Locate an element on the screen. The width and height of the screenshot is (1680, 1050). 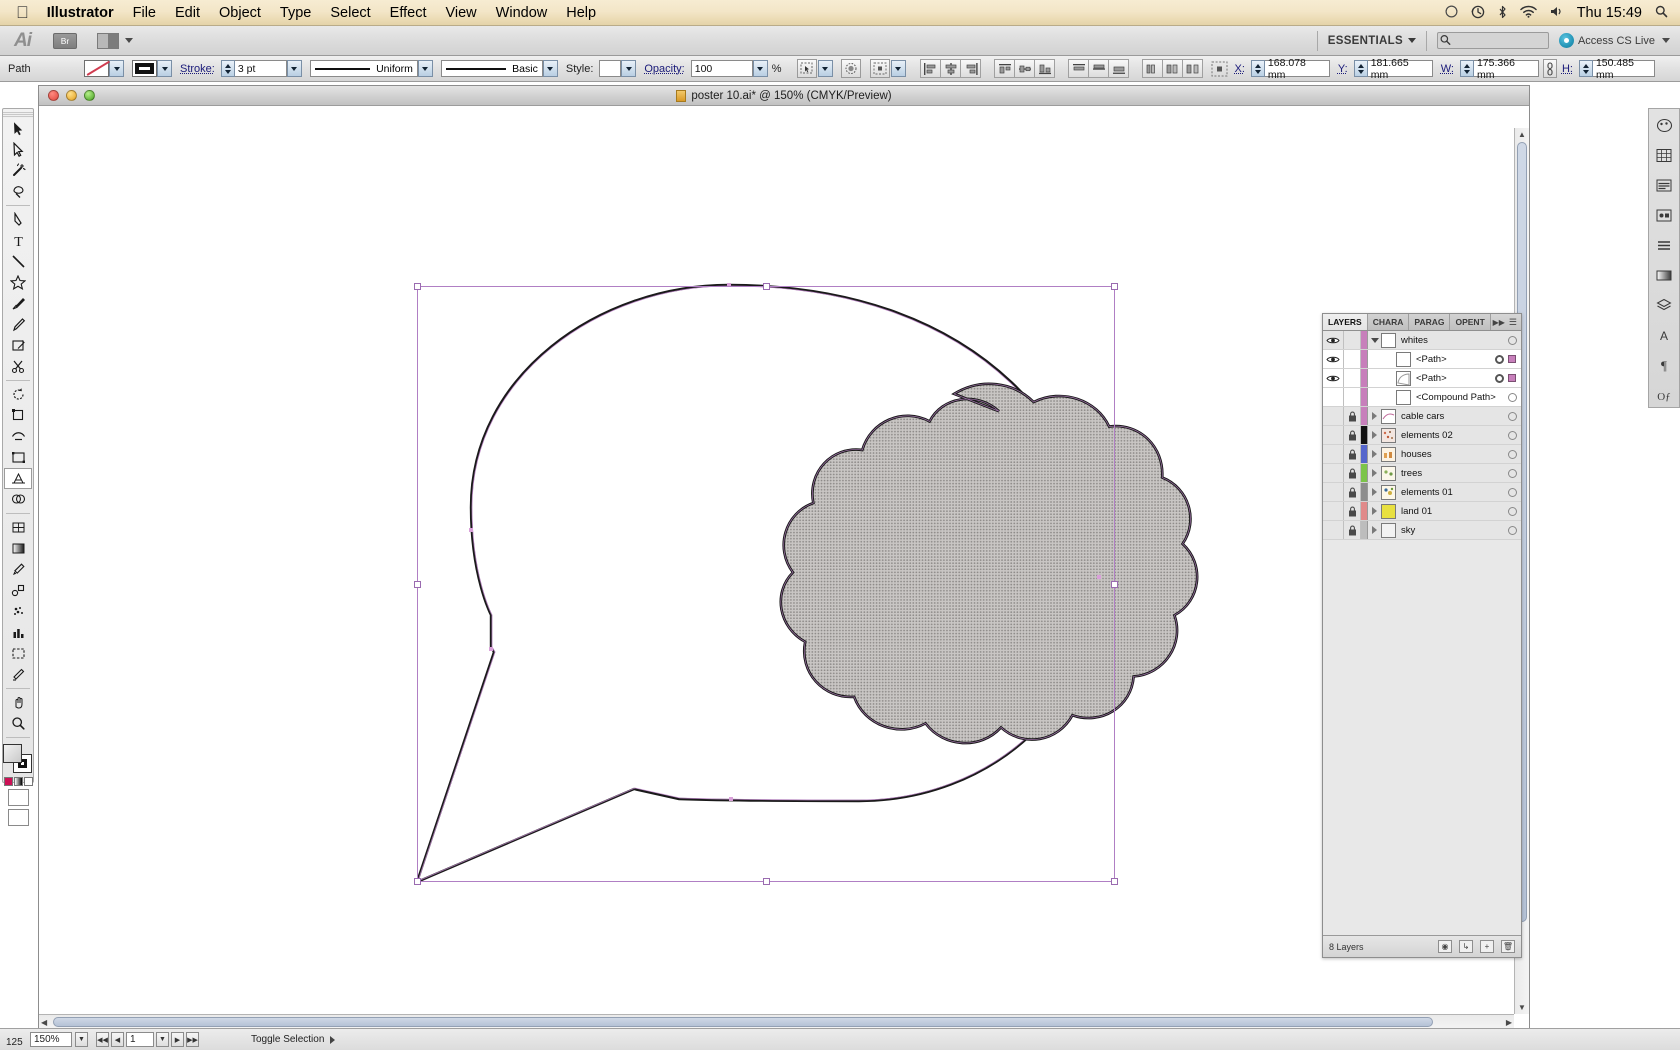
selection-indicator is located at coordinates (1512, 359).